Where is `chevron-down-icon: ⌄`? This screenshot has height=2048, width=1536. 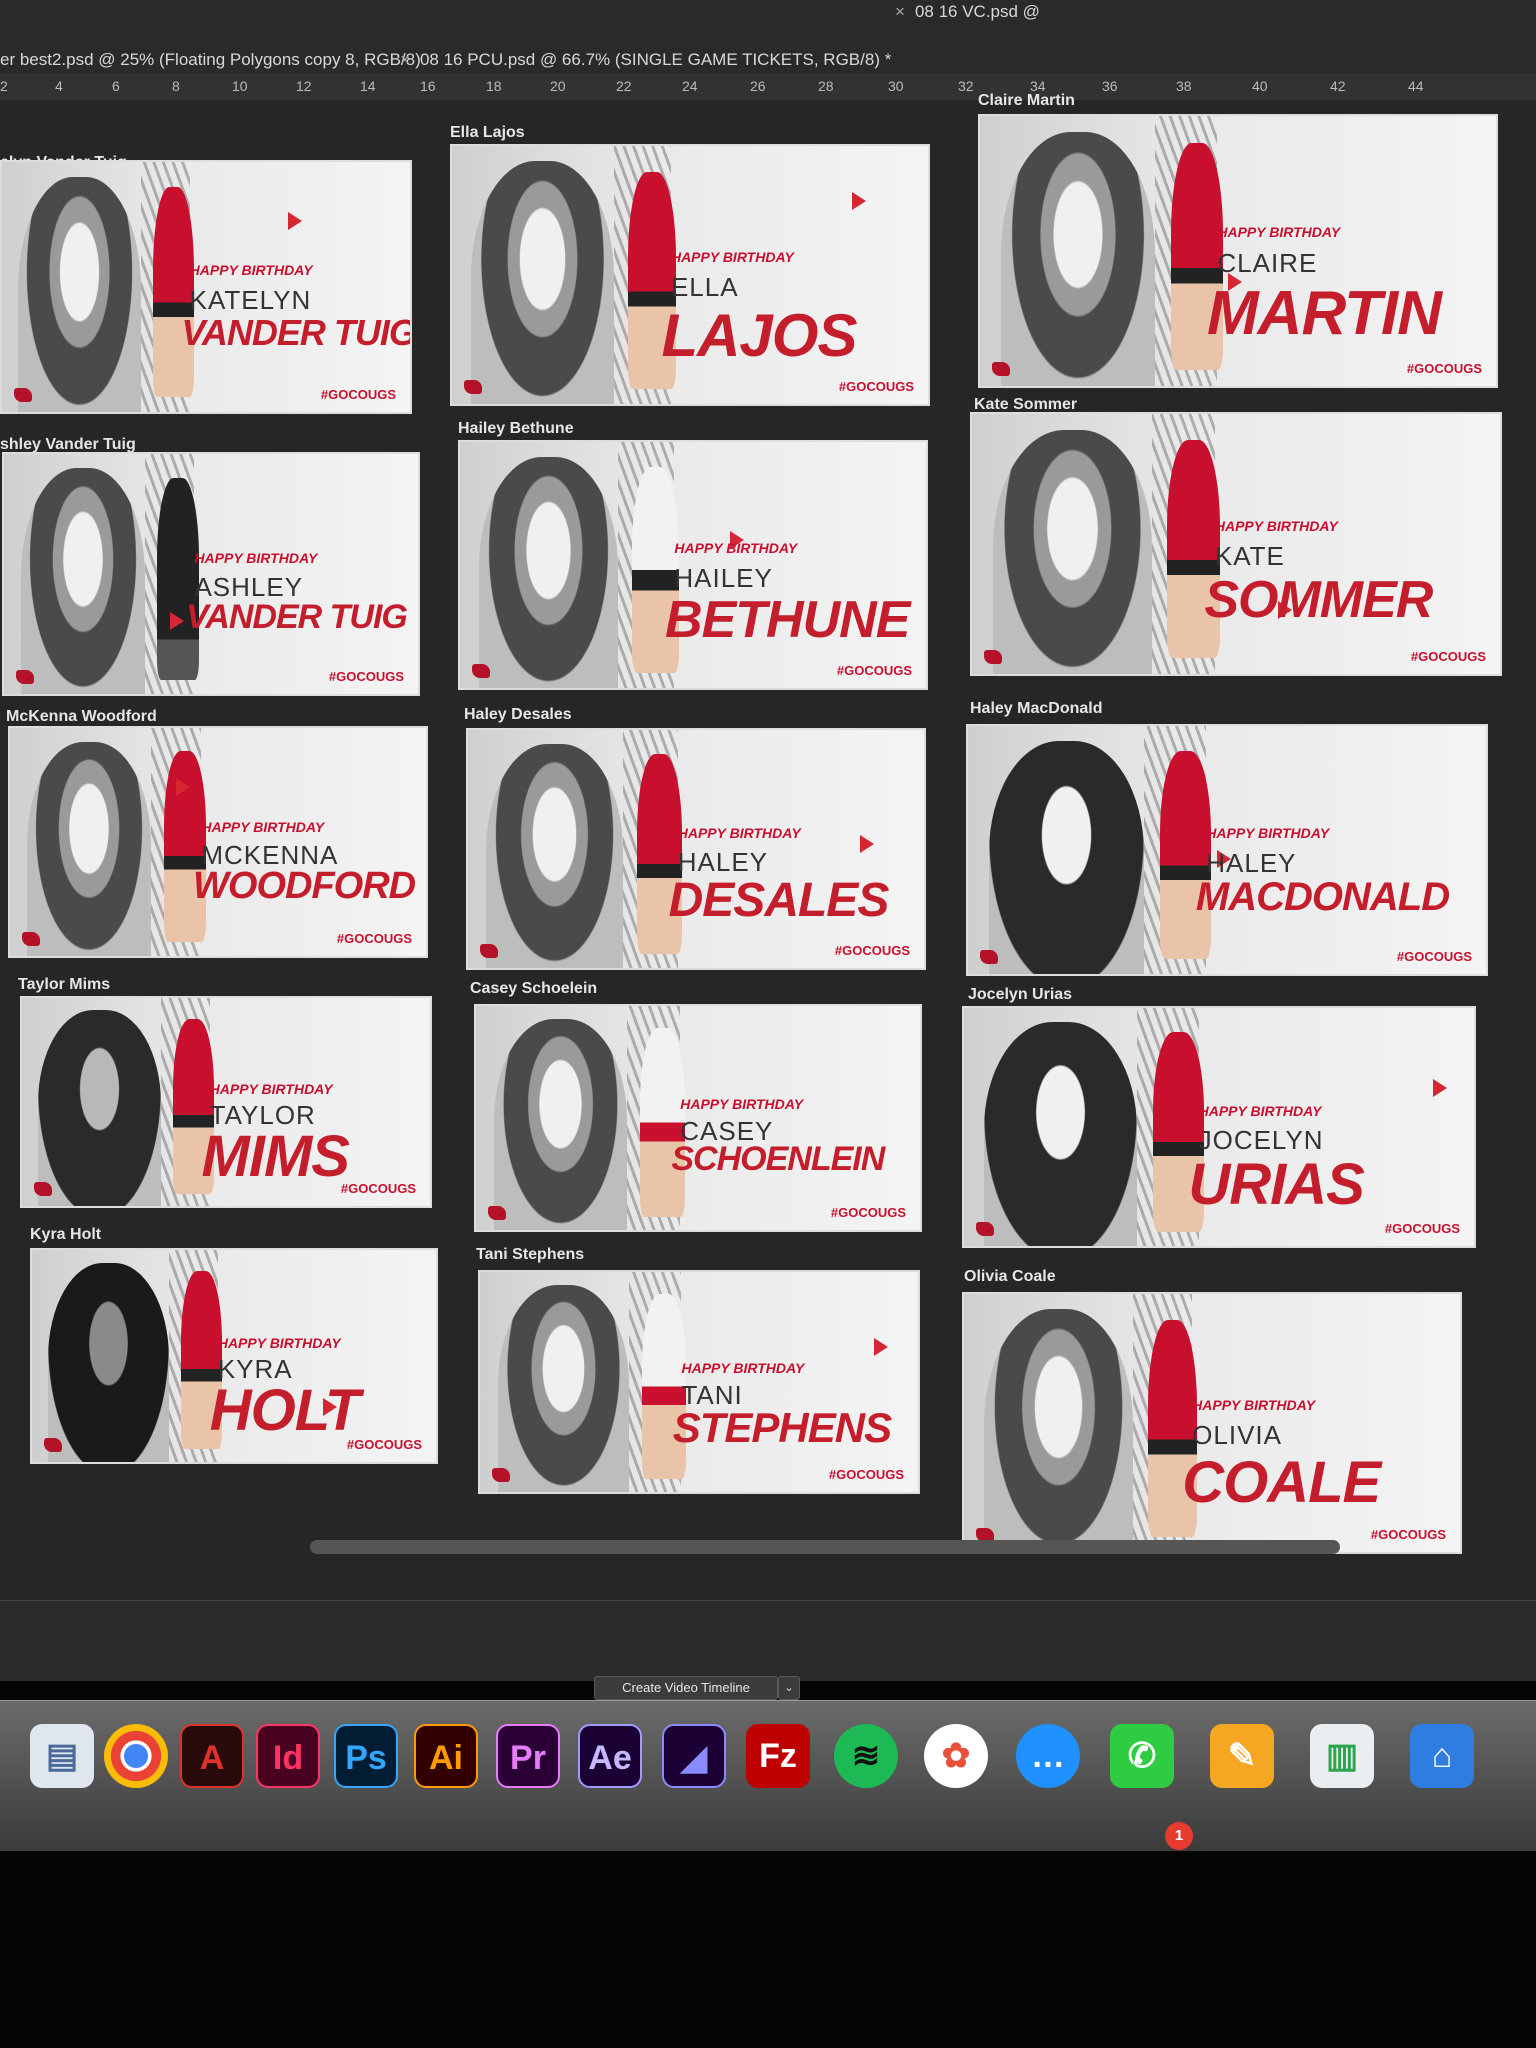
chevron-down-icon: ⌄ is located at coordinates (789, 1688).